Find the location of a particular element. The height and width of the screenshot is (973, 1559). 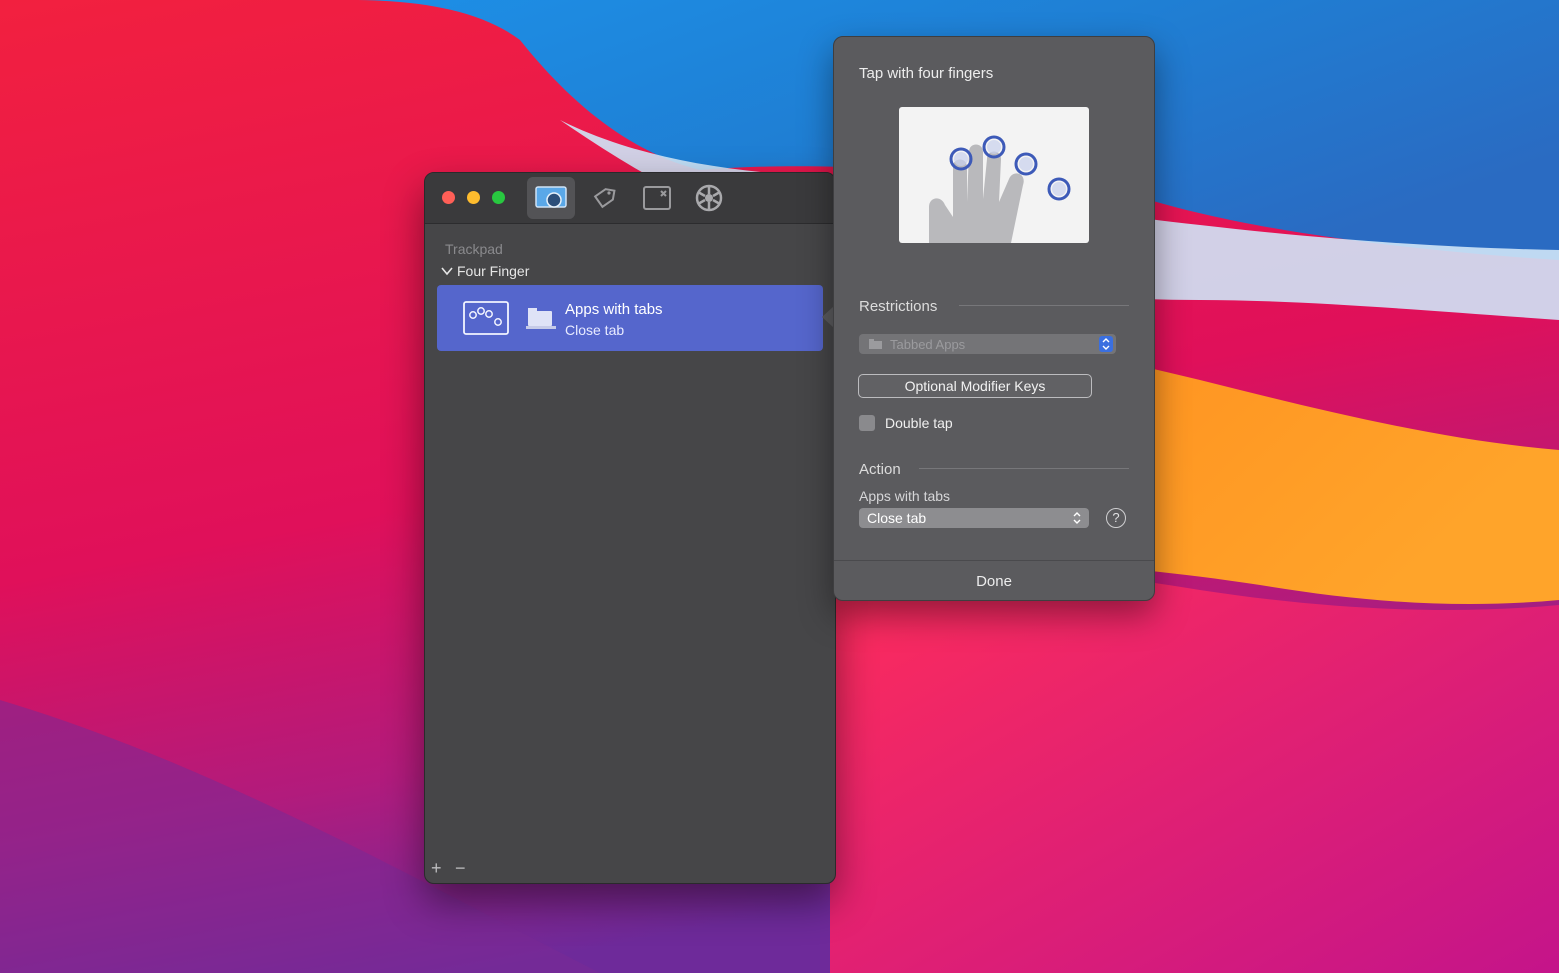

restrictions-heading: Restrictions is located at coordinates (898, 306).